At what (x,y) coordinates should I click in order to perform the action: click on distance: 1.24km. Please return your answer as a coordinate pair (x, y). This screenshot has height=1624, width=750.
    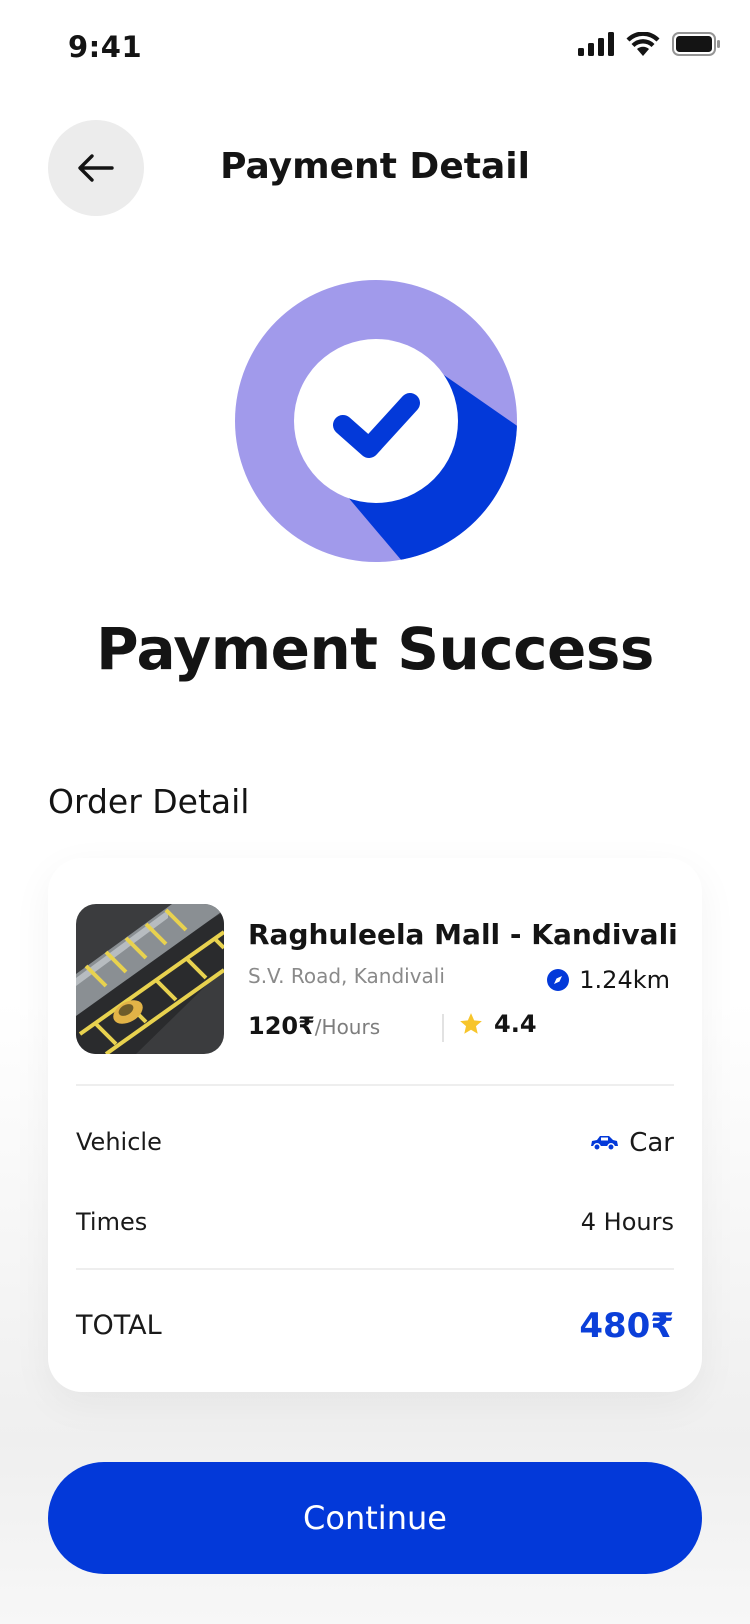
    Looking at the image, I should click on (608, 980).